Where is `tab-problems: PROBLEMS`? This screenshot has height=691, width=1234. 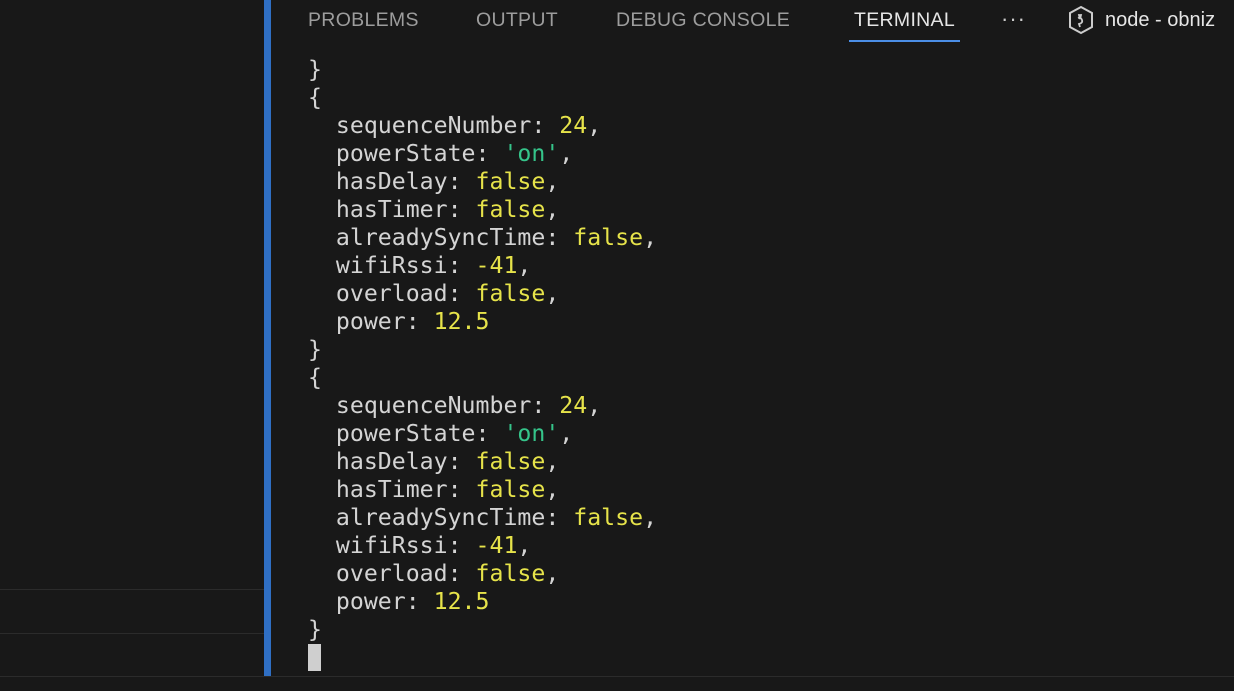 tab-problems: PROBLEMS is located at coordinates (363, 21).